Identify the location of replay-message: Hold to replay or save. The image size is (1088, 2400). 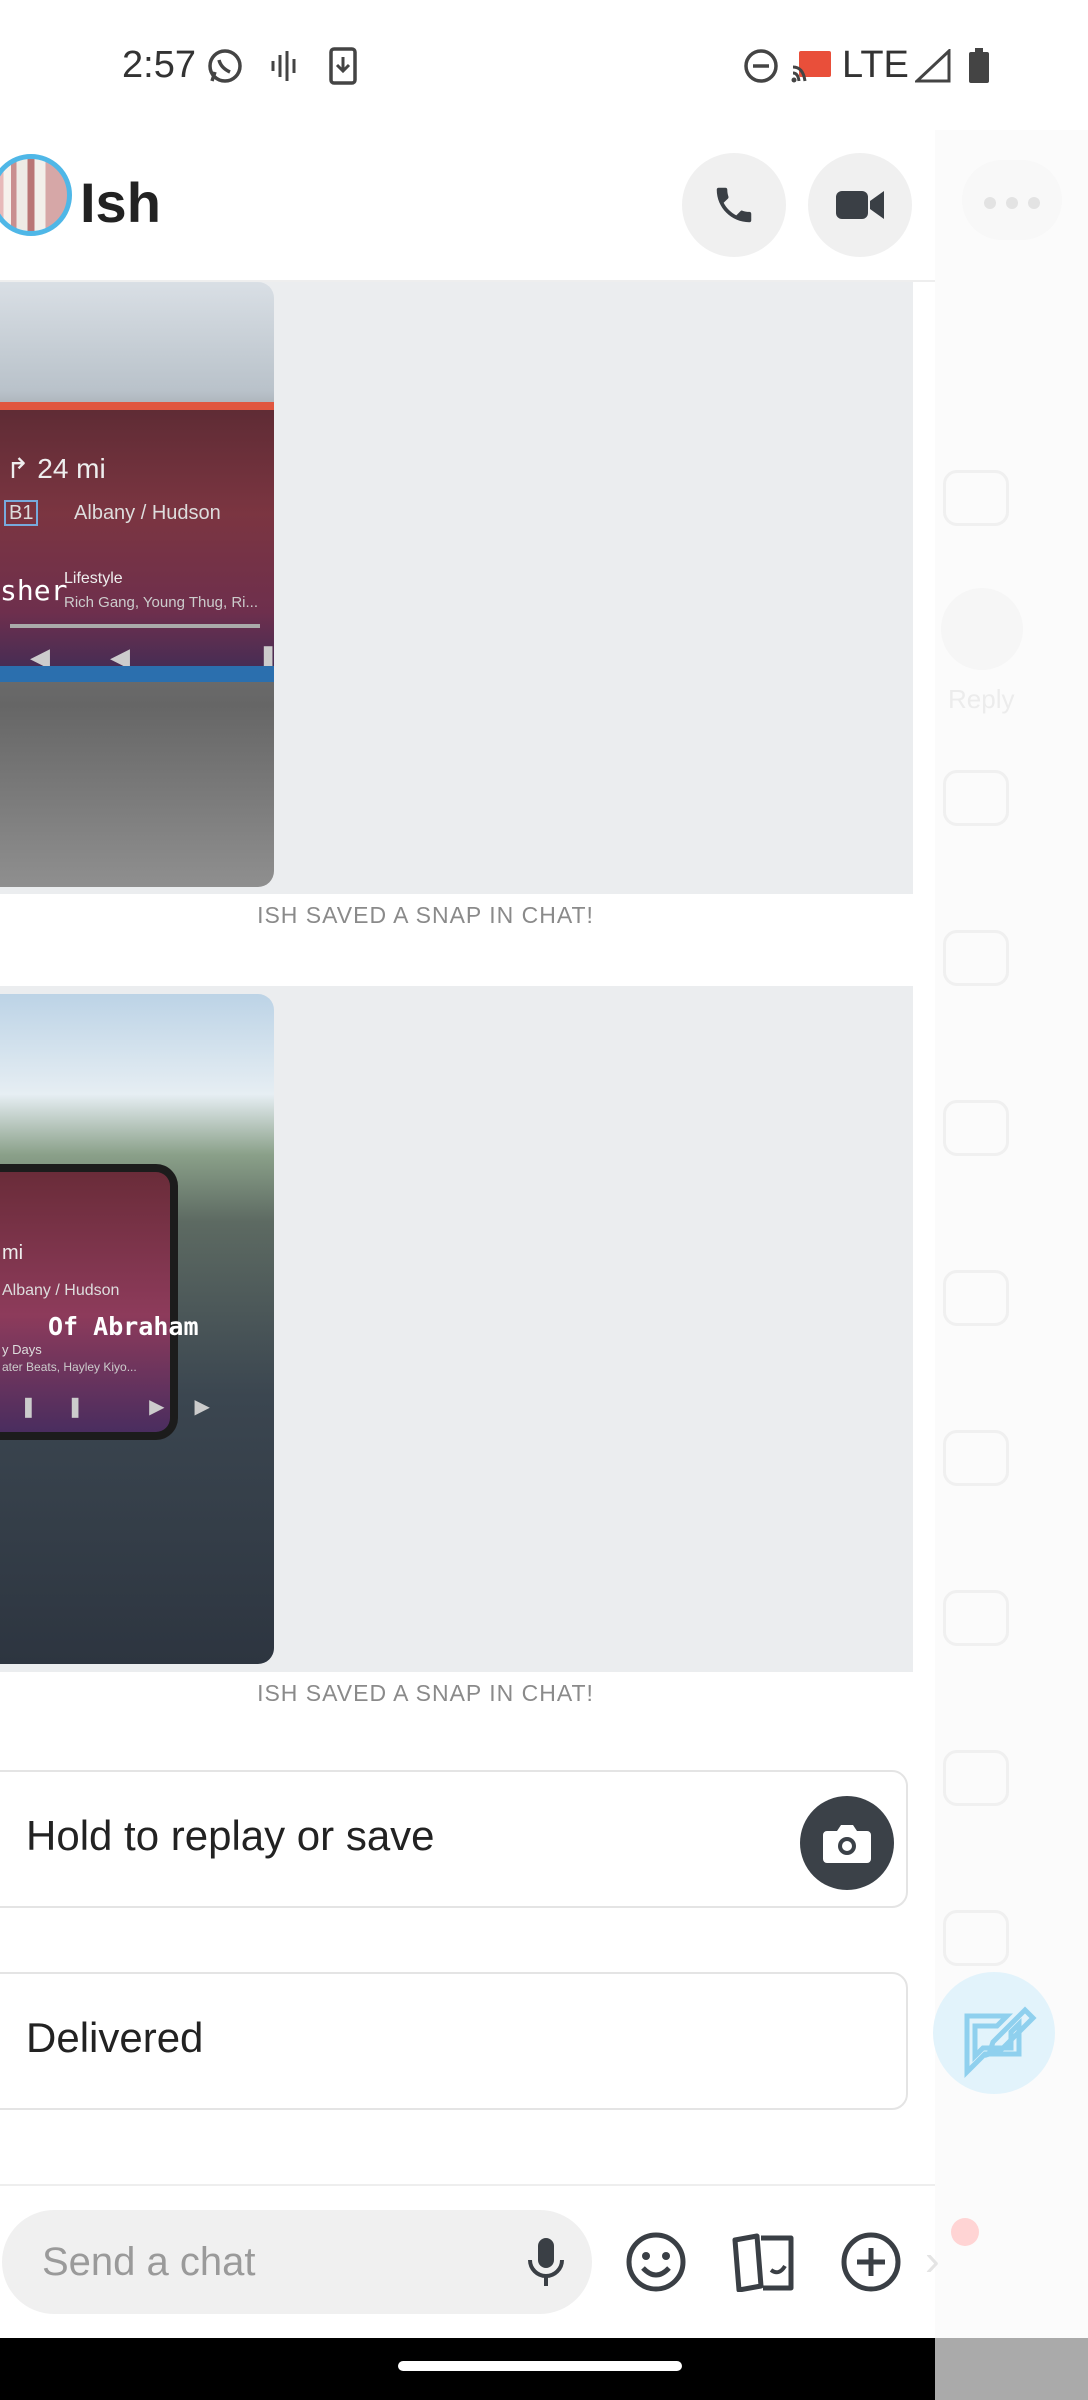
(454, 1839).